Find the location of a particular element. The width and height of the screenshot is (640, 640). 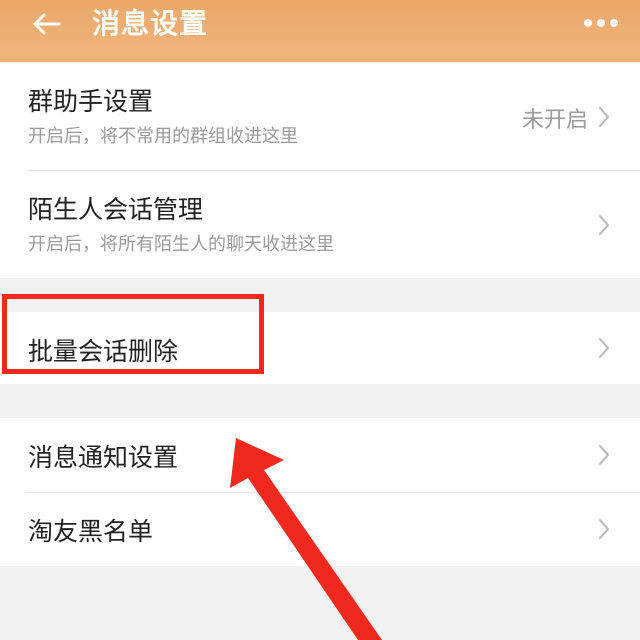

back-button is located at coordinates (46, 24).